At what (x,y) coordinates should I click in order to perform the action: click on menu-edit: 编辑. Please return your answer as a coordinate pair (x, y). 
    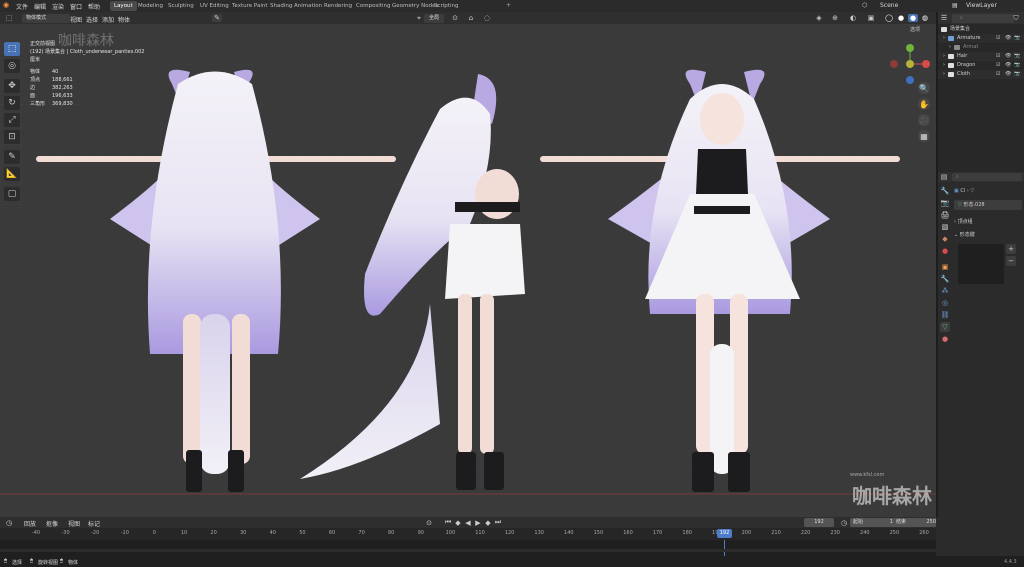
    Looking at the image, I should click on (40, 6).